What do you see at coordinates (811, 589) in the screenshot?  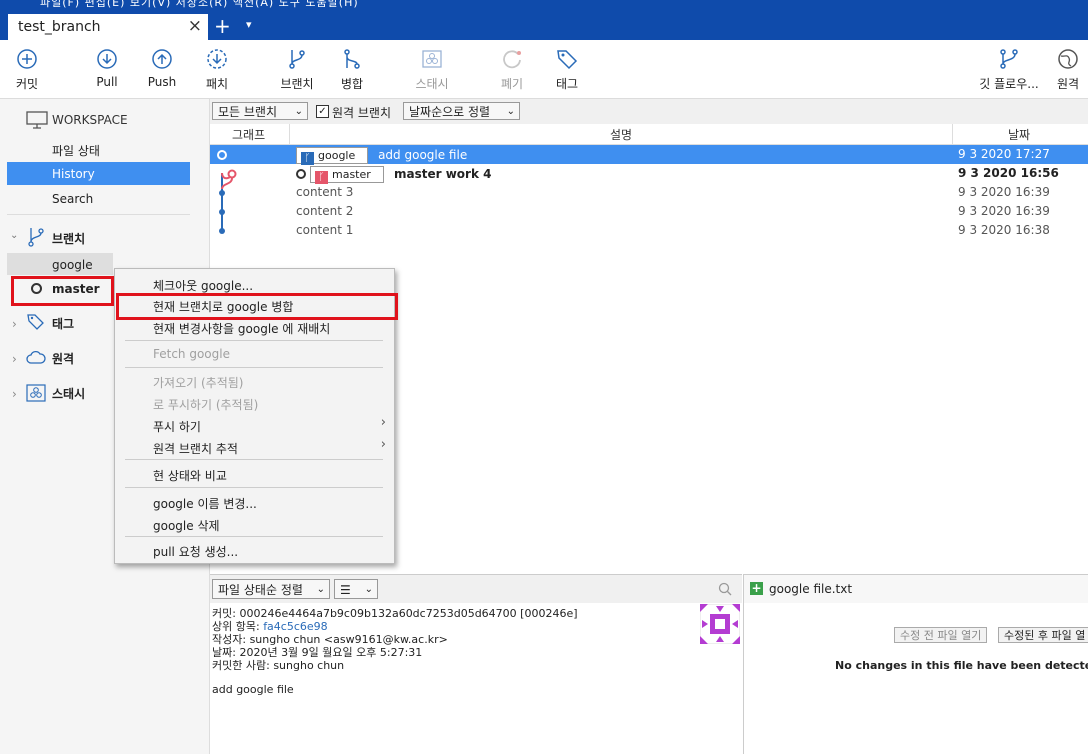 I see `diff-file-name: google file.txt` at bounding box center [811, 589].